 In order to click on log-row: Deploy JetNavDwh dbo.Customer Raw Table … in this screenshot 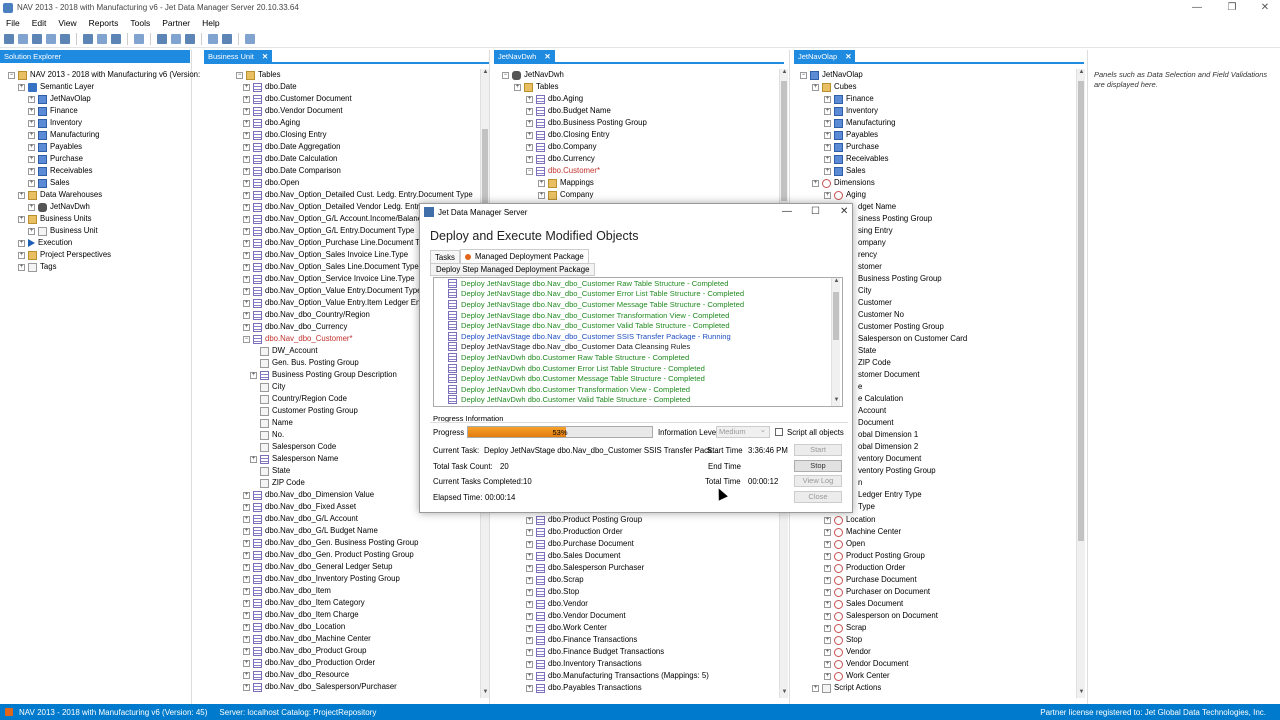, I will do `click(638, 357)`.